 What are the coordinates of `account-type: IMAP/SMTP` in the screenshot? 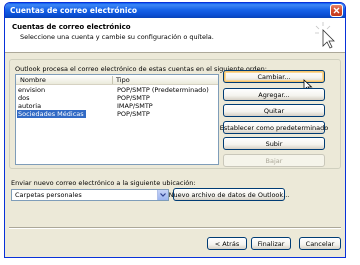 It's located at (135, 106).